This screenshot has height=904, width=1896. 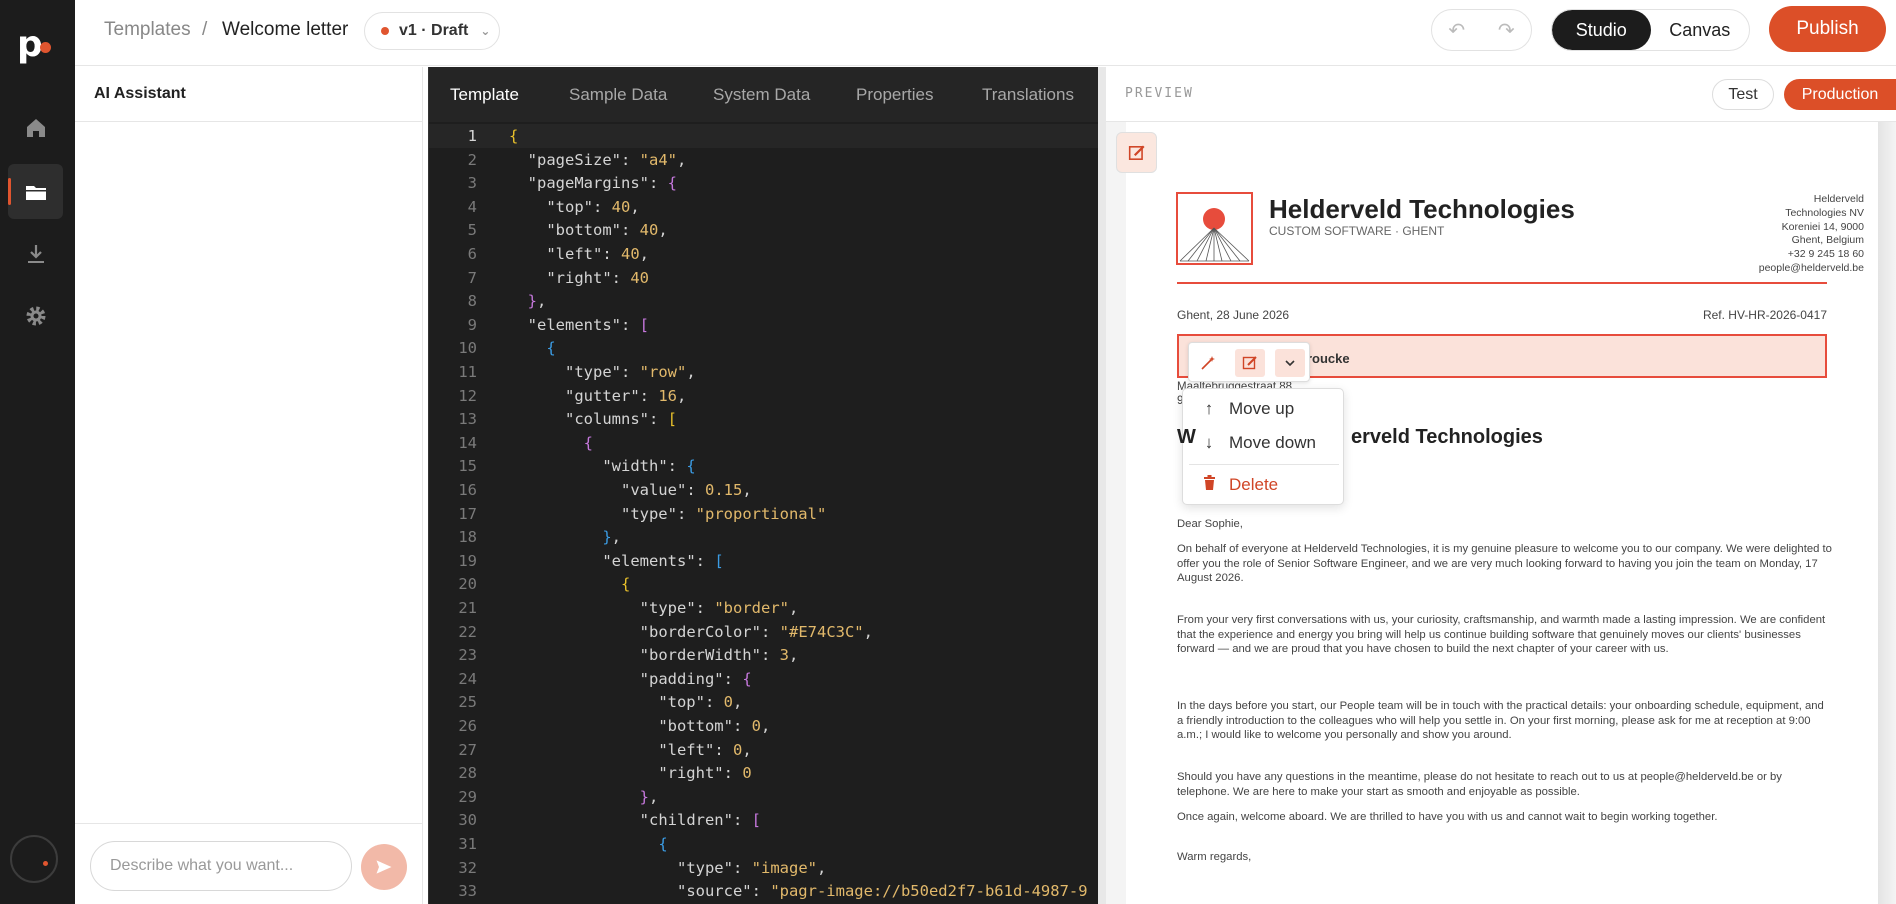 What do you see at coordinates (764, 443) in the screenshot?
I see `code-line: 14 {` at bounding box center [764, 443].